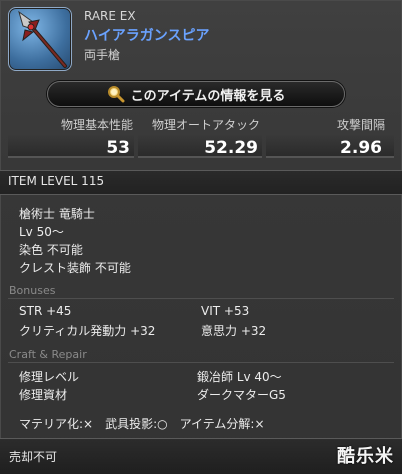 This screenshot has height=474, width=402. What do you see at coordinates (43, 395) in the screenshot?
I see `repair-material-label: 修理資材` at bounding box center [43, 395].